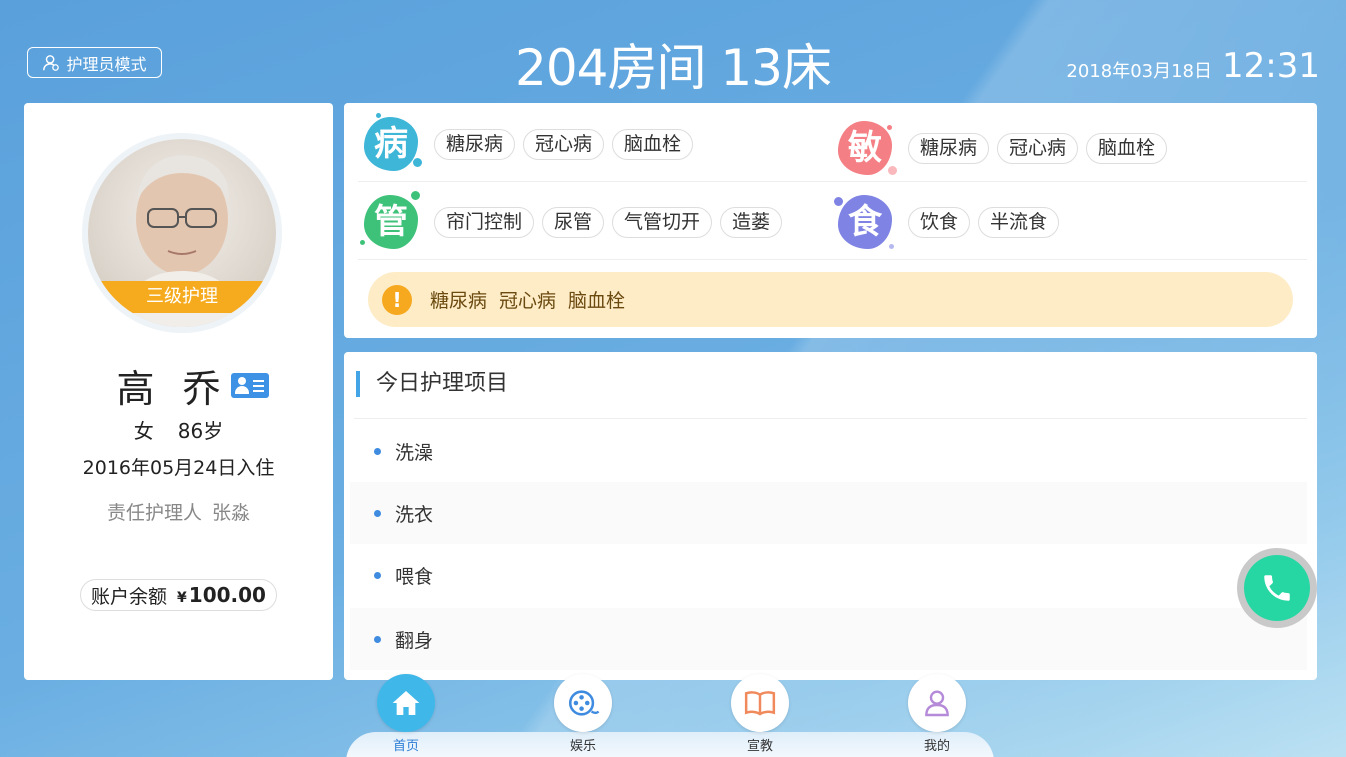 This screenshot has width=1346, height=757. What do you see at coordinates (936, 746) in the screenshot?
I see `nav-label-profile: 我的` at bounding box center [936, 746].